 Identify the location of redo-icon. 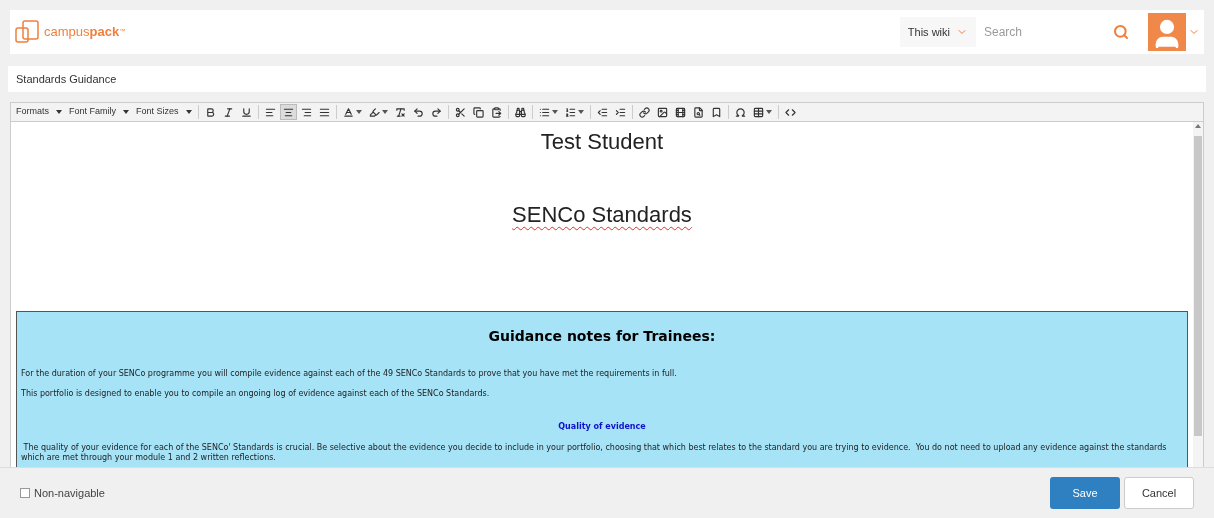
(436, 112).